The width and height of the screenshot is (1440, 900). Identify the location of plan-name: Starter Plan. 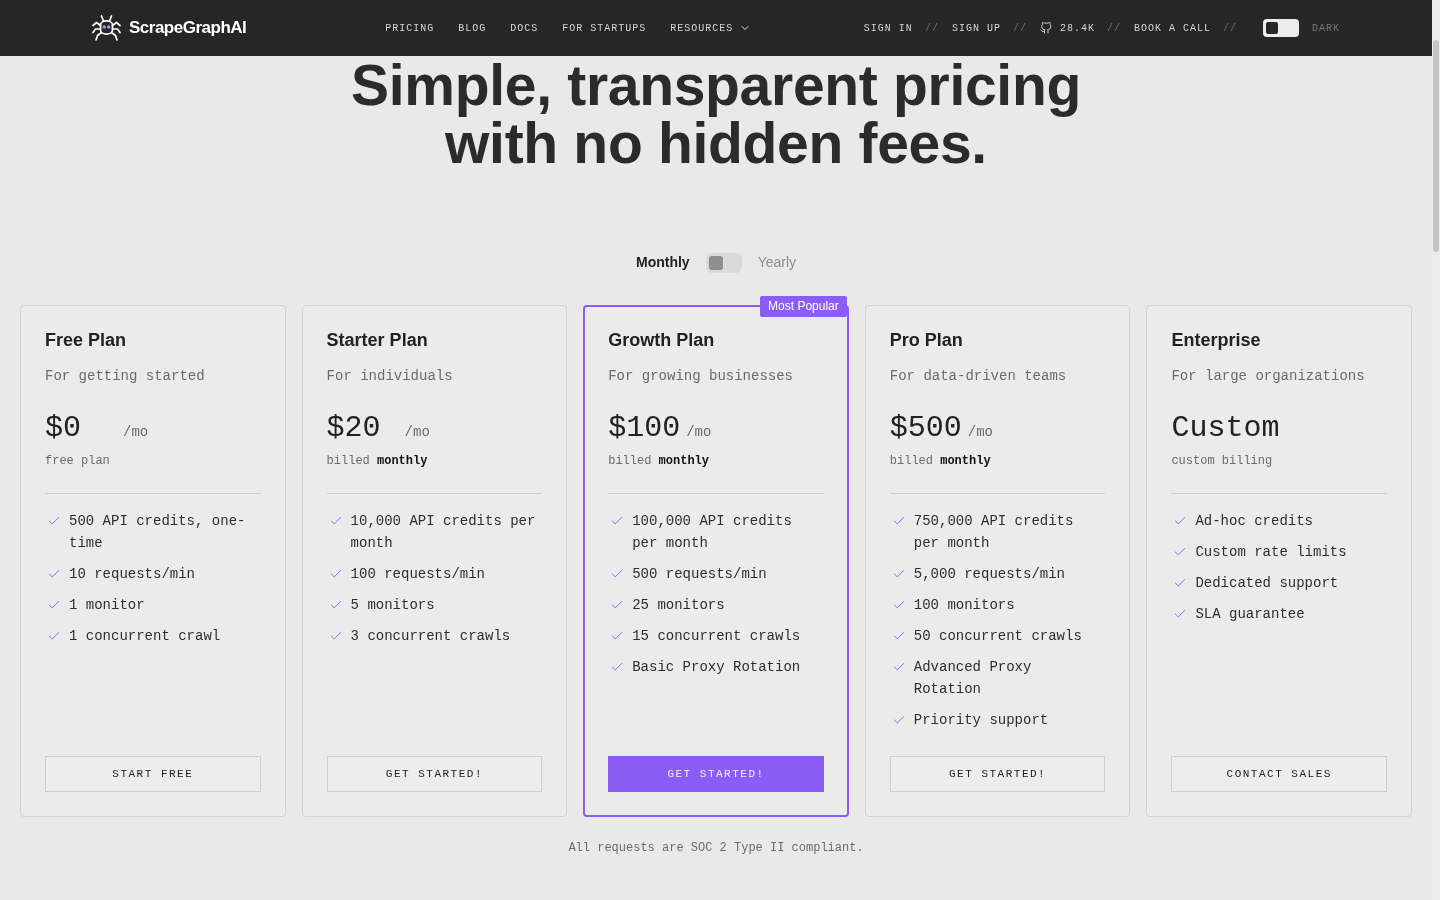
(377, 340).